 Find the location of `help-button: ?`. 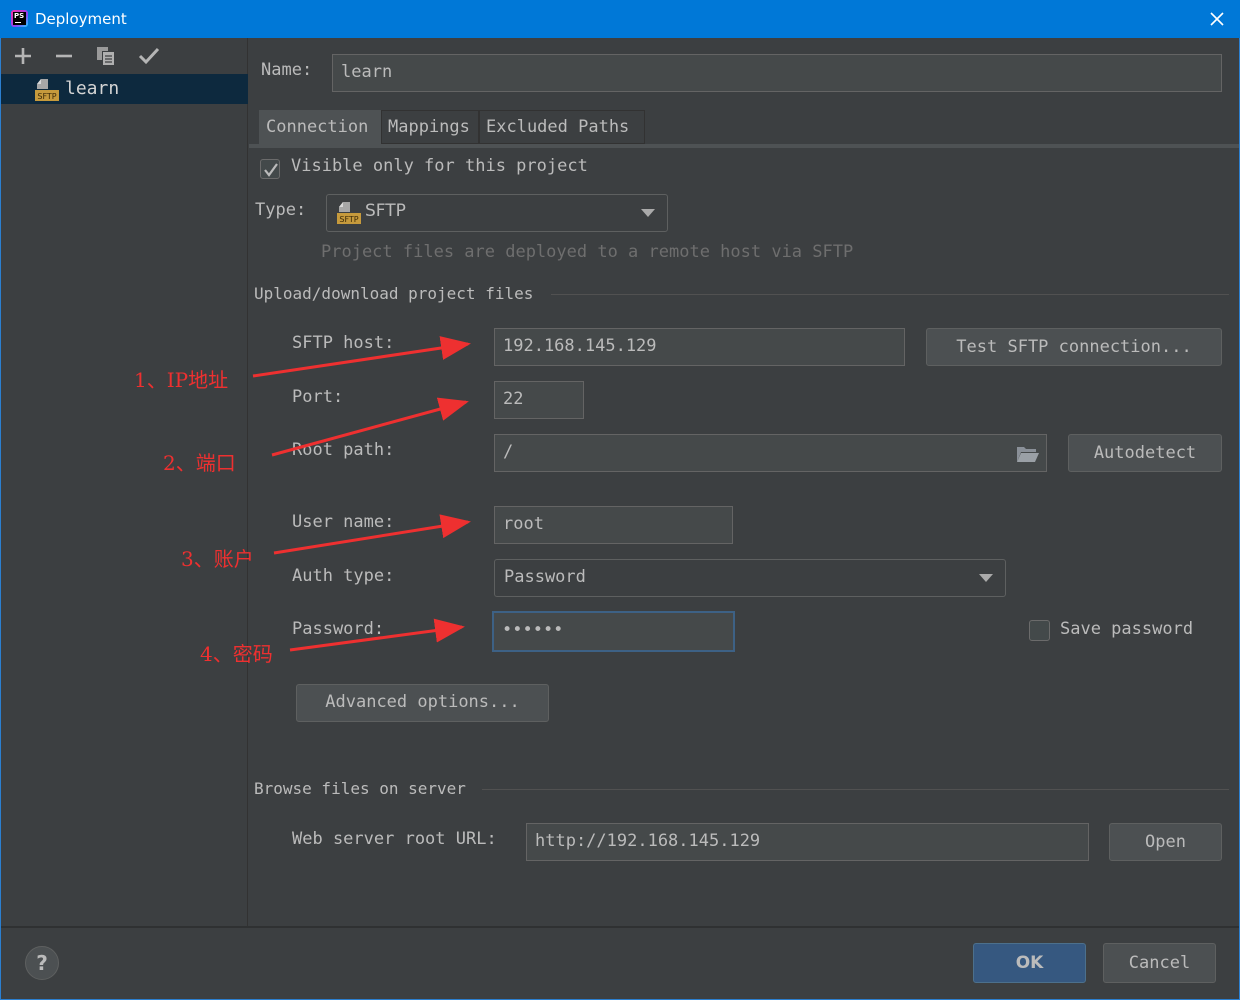

help-button: ? is located at coordinates (42, 963).